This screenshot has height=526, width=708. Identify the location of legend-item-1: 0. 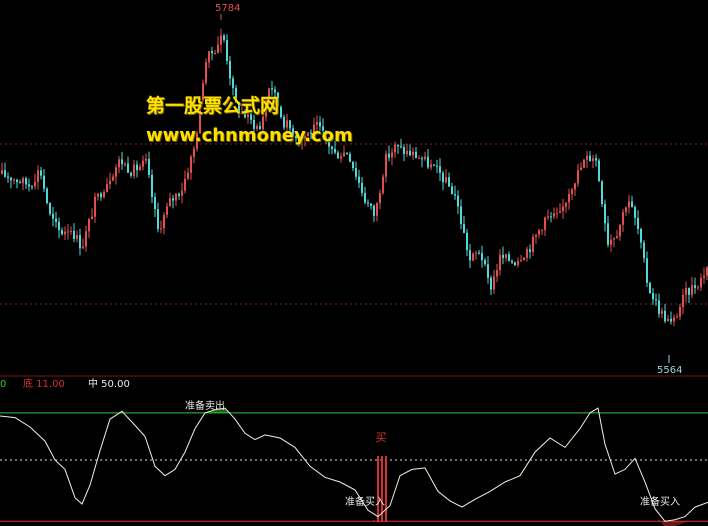
(3, 384).